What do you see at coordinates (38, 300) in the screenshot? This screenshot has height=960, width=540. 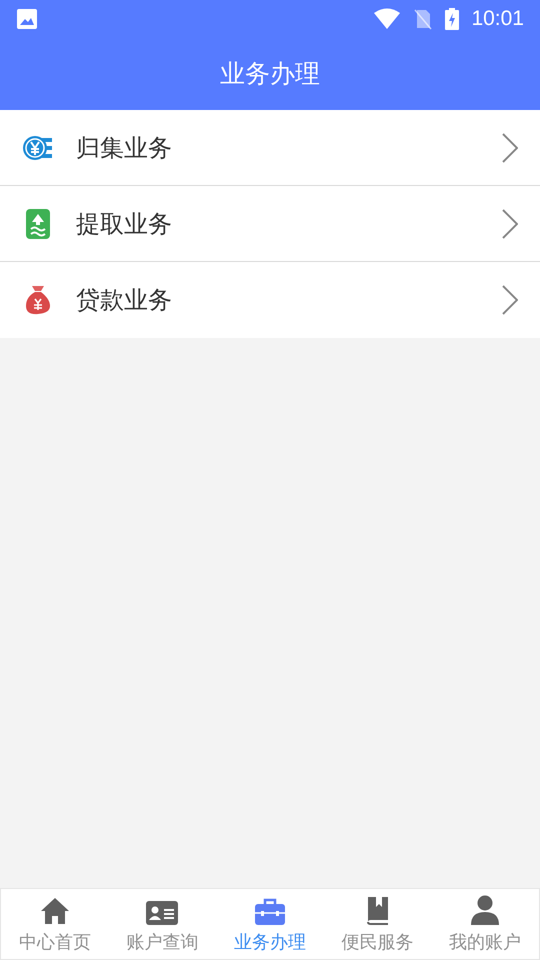 I see `money-bag-icon` at bounding box center [38, 300].